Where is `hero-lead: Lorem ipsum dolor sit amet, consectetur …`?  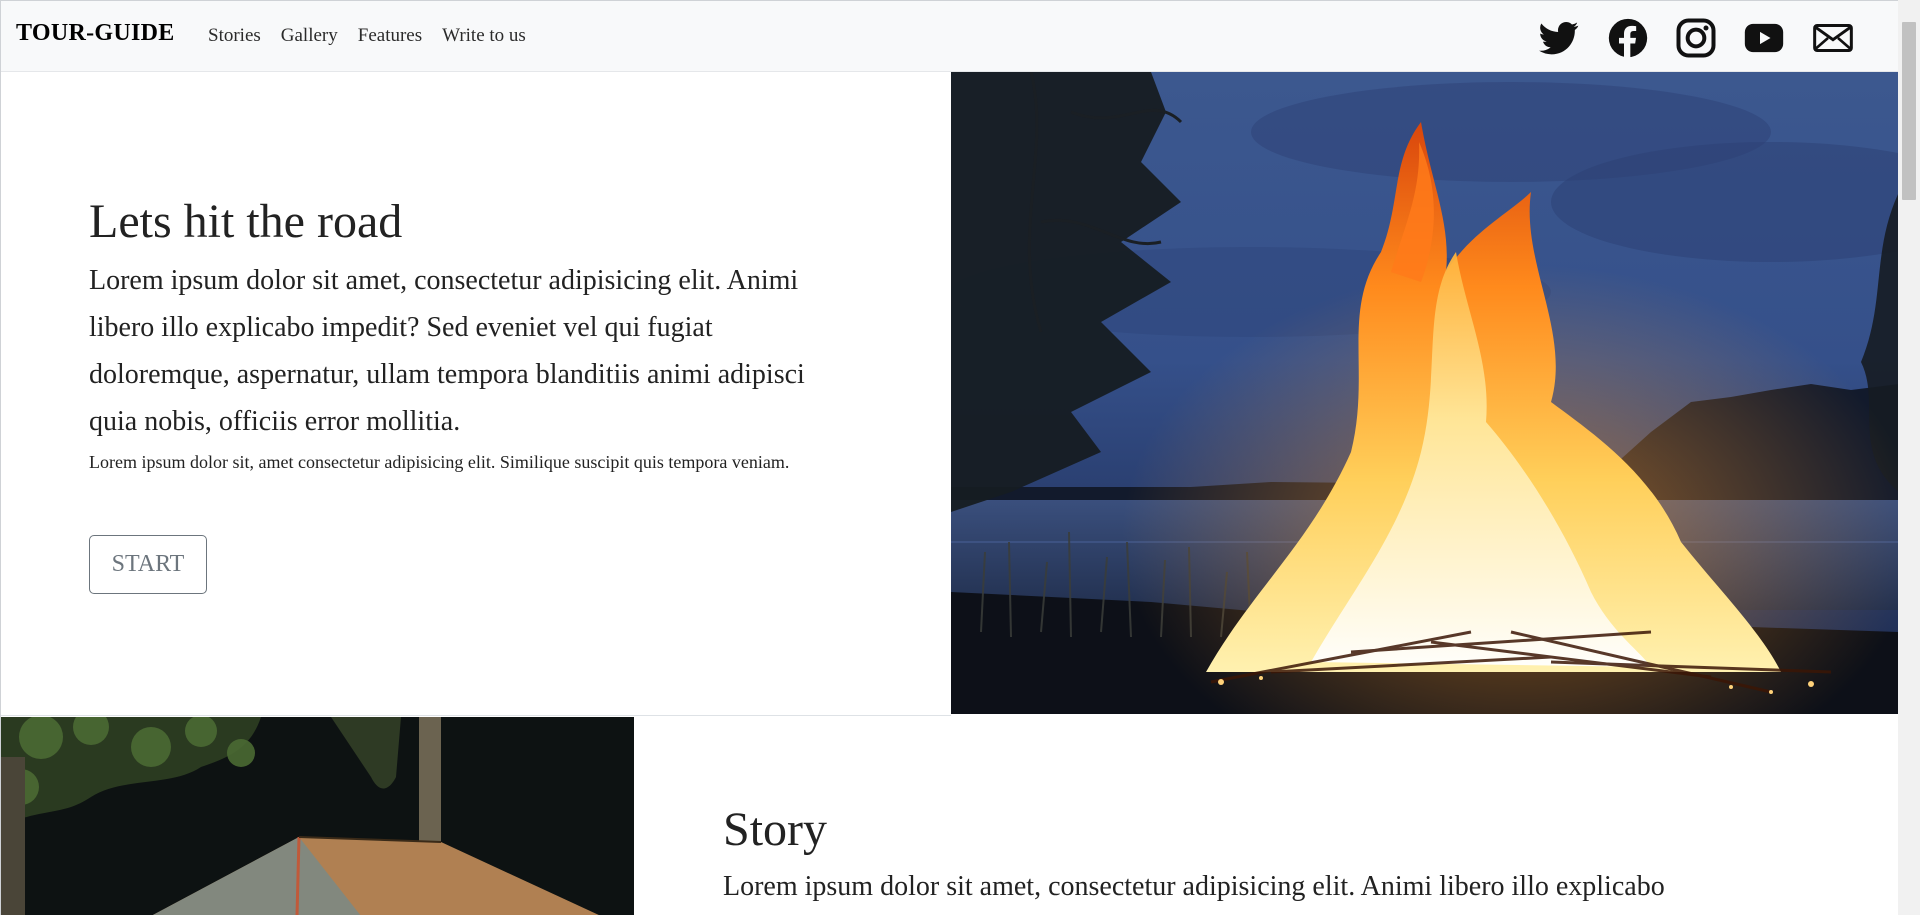
hero-lead: Lorem ipsum dolor sit amet, consectetur … is located at coordinates (447, 350).